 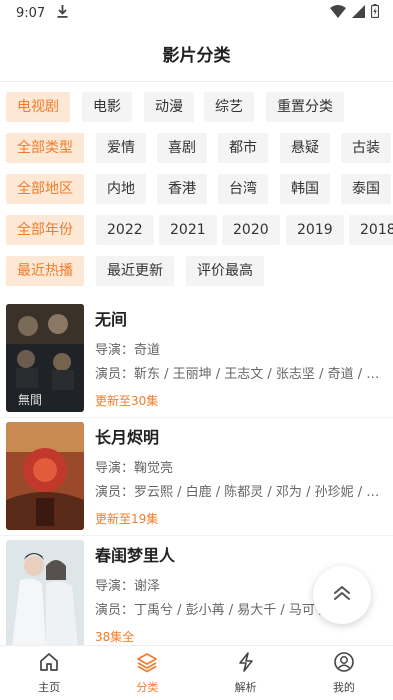 I want to click on filter-chip: 泰国, so click(x=366, y=189).